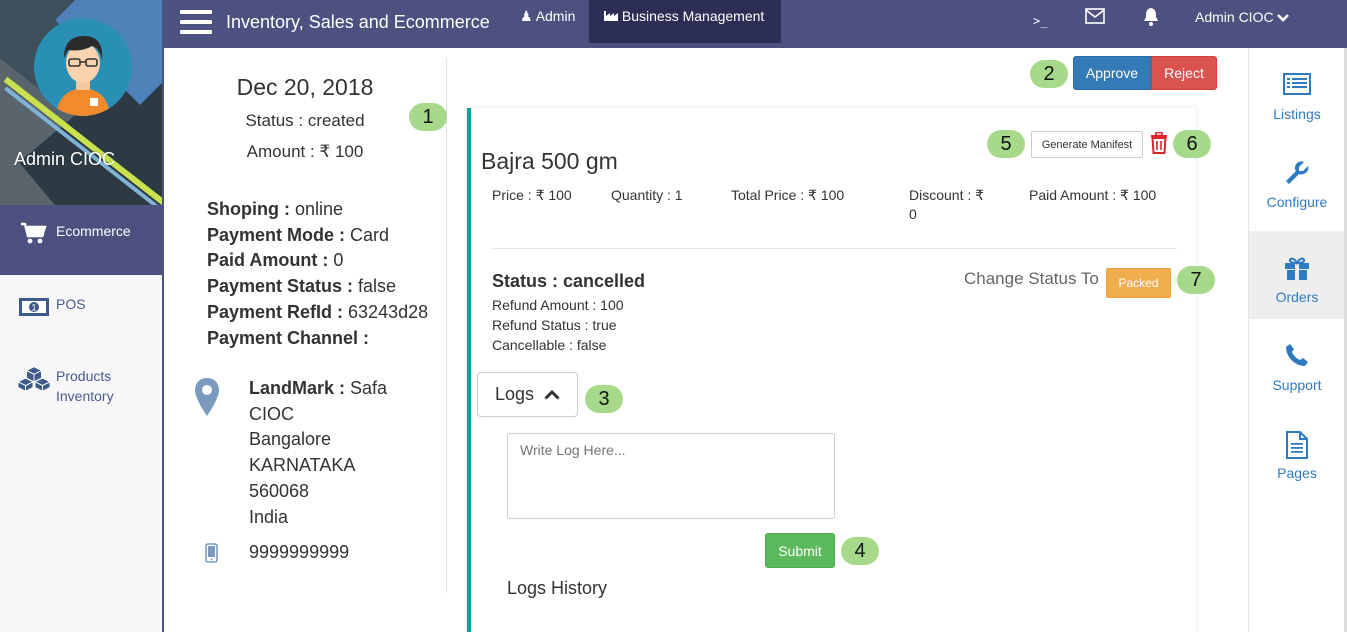 This screenshot has height=632, width=1347. Describe the element at coordinates (336, 260) in the screenshot. I see `detail-value: 0` at that location.